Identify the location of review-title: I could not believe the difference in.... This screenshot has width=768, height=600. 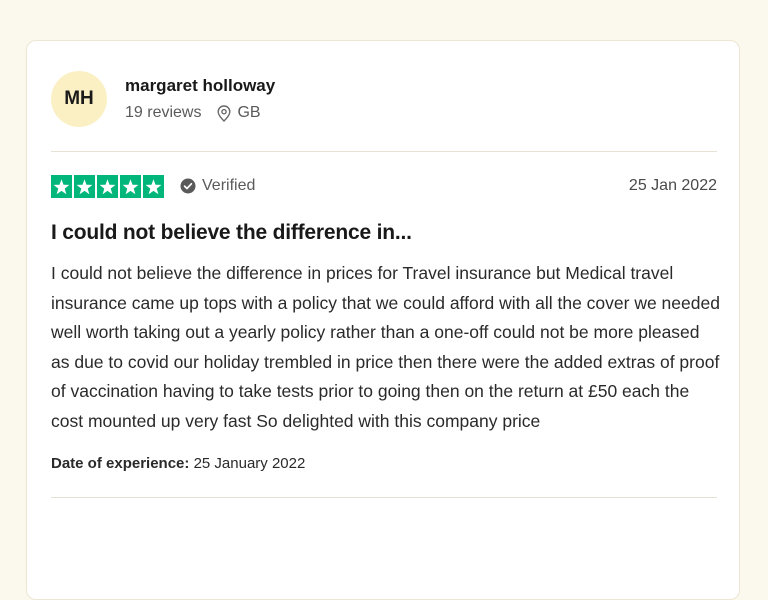
(231, 233).